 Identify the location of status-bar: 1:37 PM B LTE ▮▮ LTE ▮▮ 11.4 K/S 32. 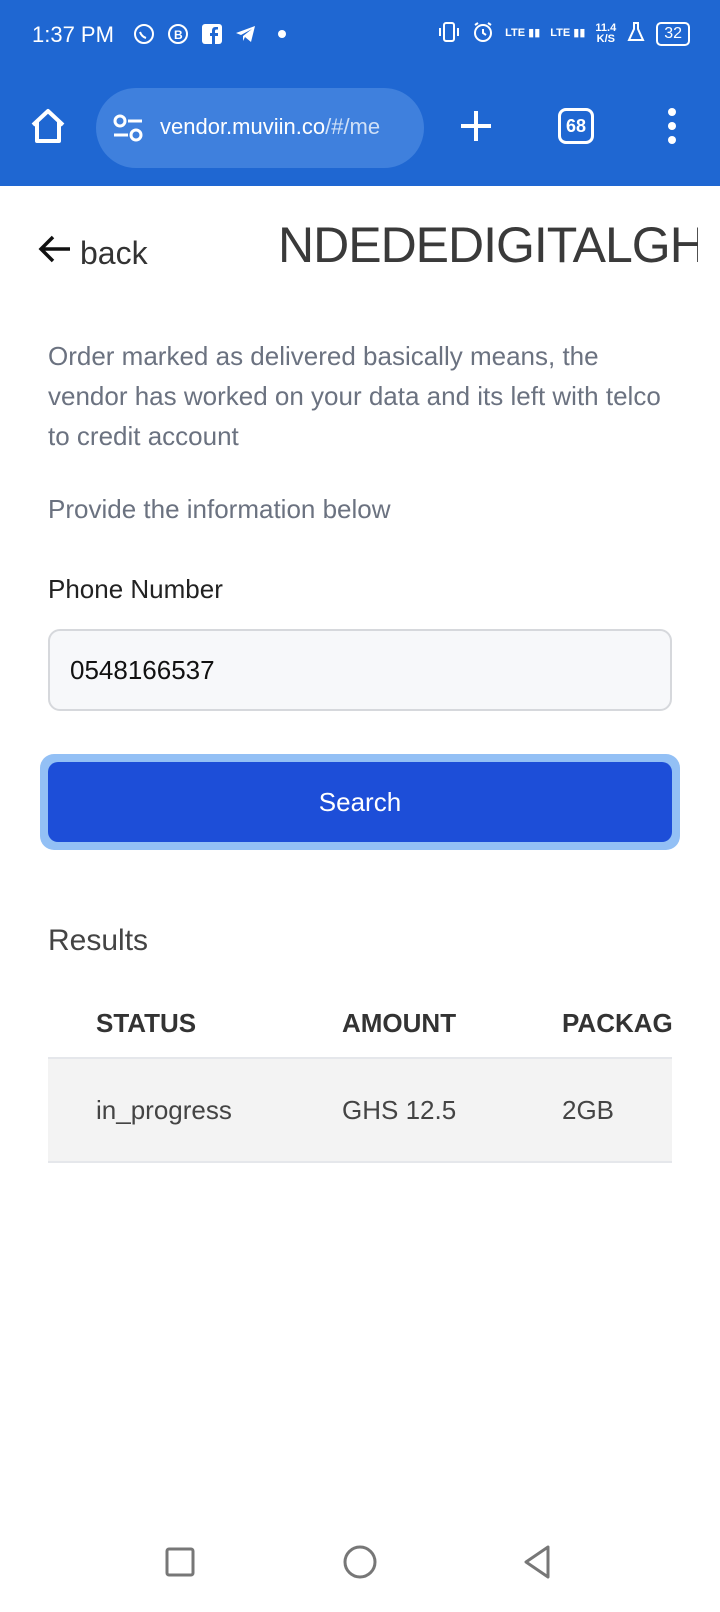
(360, 36).